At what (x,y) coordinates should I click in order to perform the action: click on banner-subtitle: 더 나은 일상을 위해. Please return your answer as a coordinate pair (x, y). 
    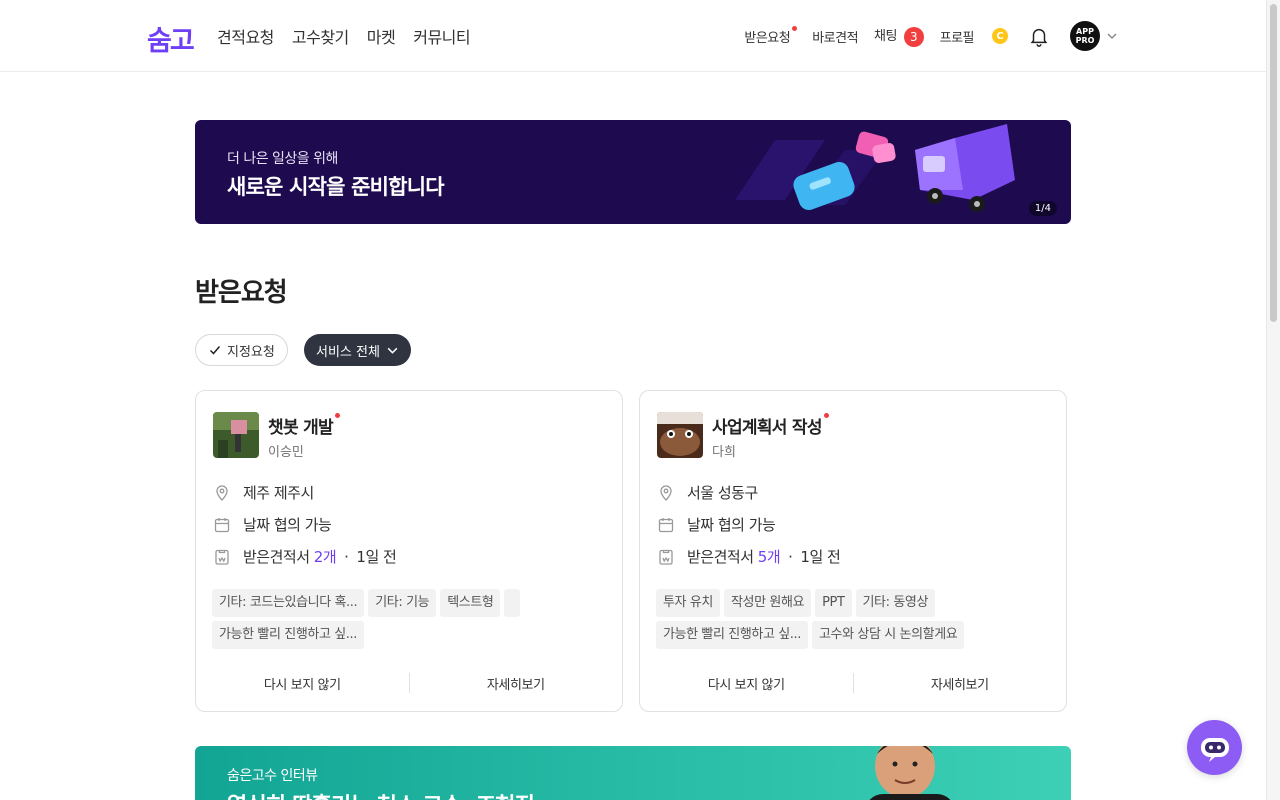
    Looking at the image, I should click on (282, 159).